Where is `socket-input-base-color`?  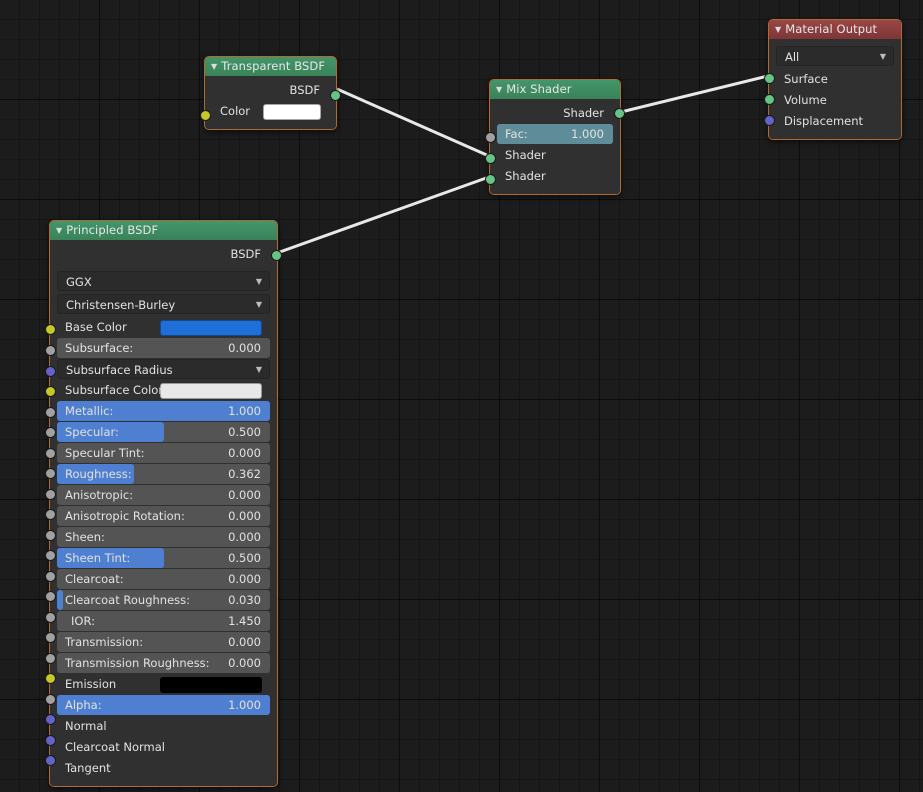
socket-input-base-color is located at coordinates (50, 329).